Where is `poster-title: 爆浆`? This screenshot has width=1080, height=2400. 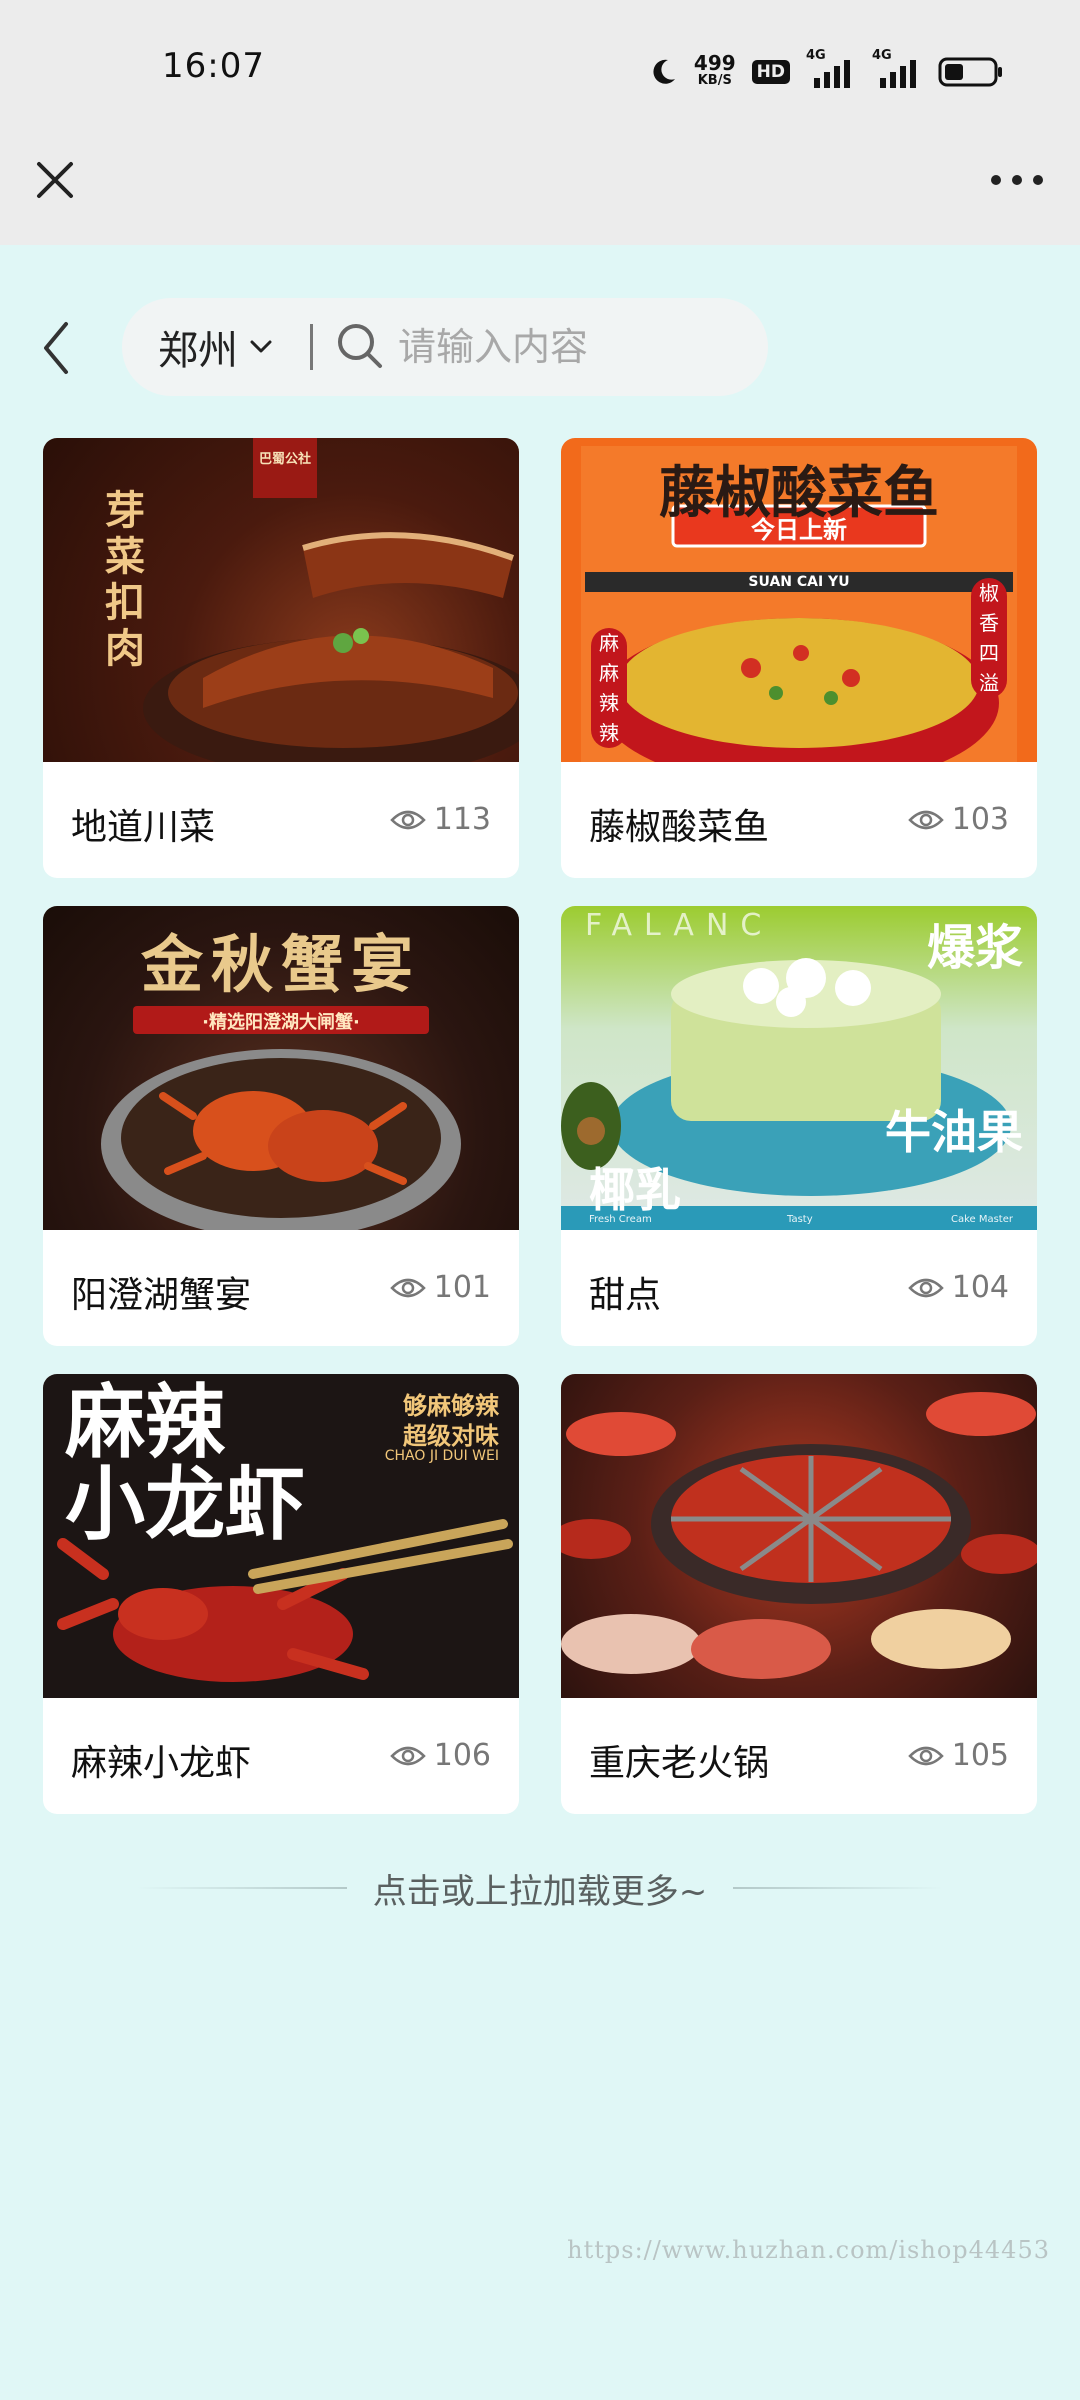
poster-title: 爆浆 is located at coordinates (974, 948).